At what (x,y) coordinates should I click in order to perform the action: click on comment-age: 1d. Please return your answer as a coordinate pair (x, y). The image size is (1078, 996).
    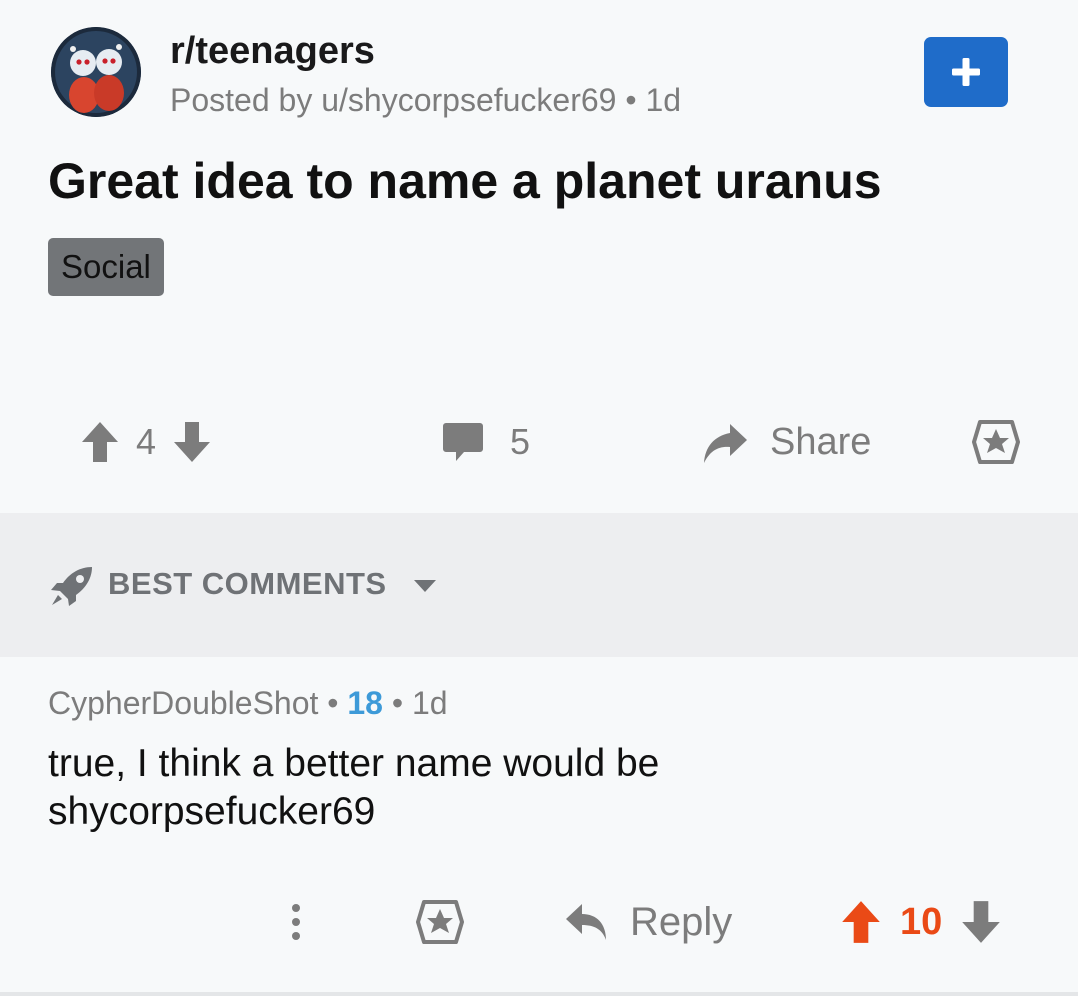
    Looking at the image, I should click on (429, 703).